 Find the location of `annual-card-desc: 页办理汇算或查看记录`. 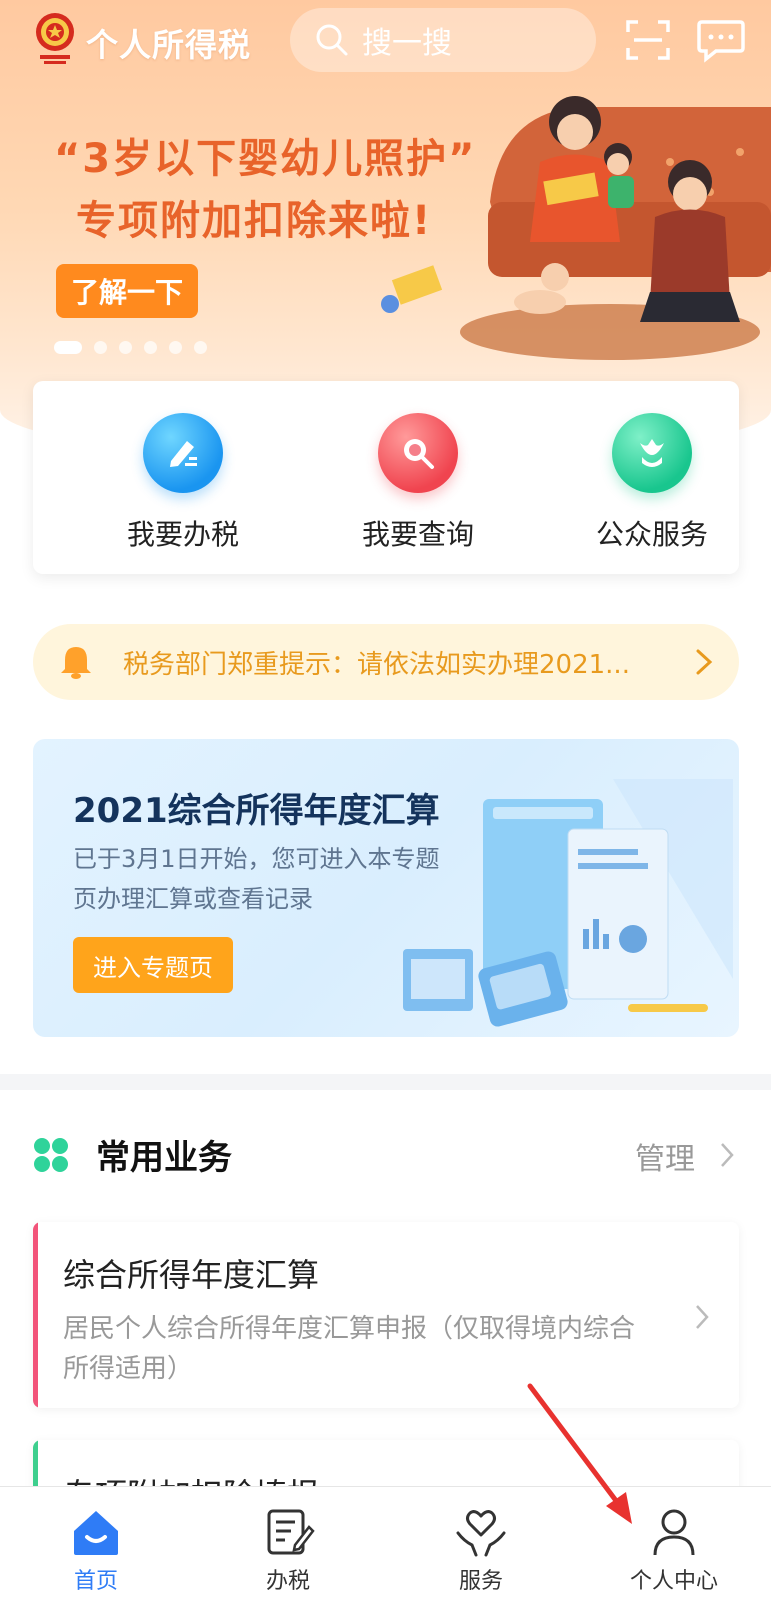

annual-card-desc: 页办理汇算或查看记录 is located at coordinates (193, 899).